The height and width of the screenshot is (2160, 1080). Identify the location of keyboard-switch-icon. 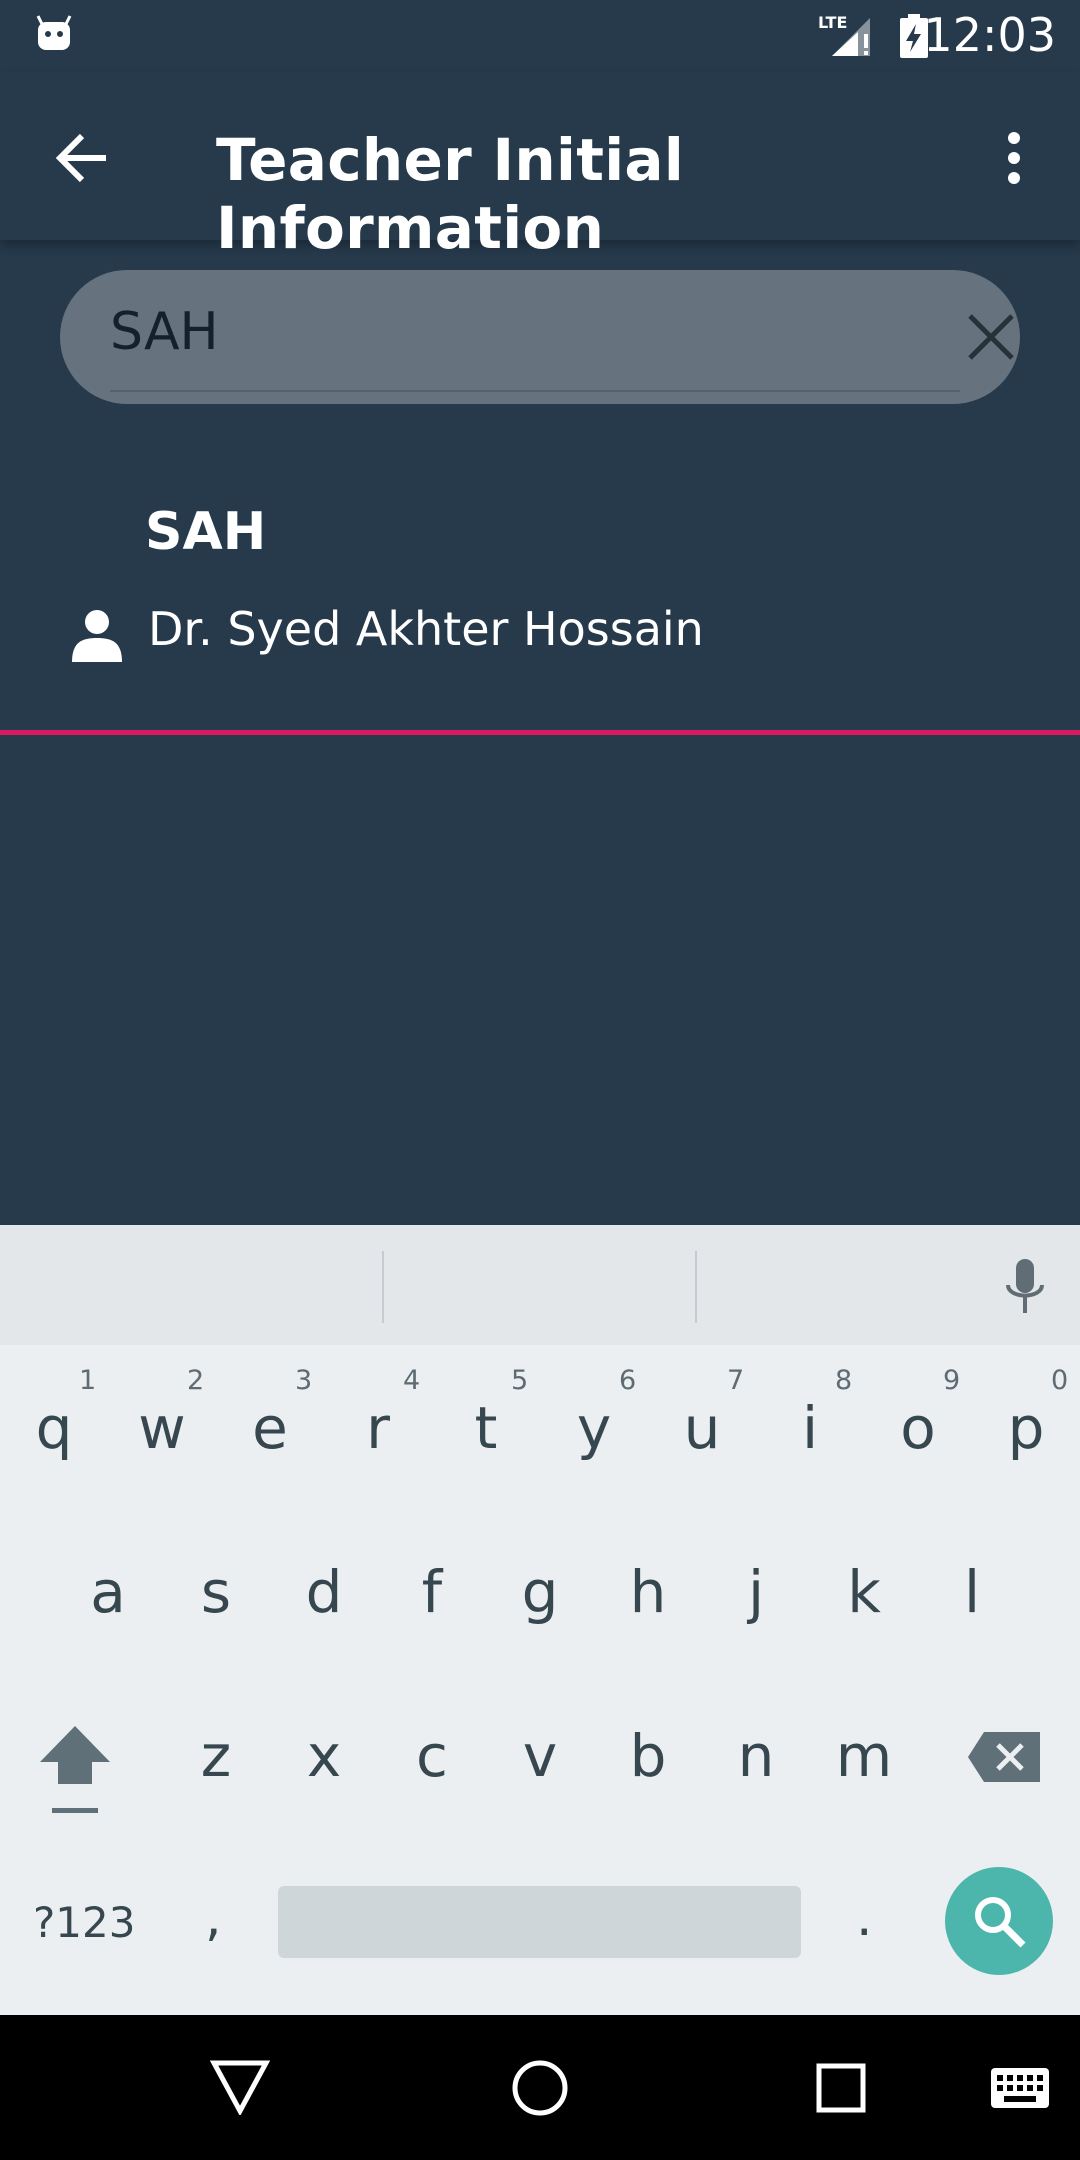
(1020, 2088).